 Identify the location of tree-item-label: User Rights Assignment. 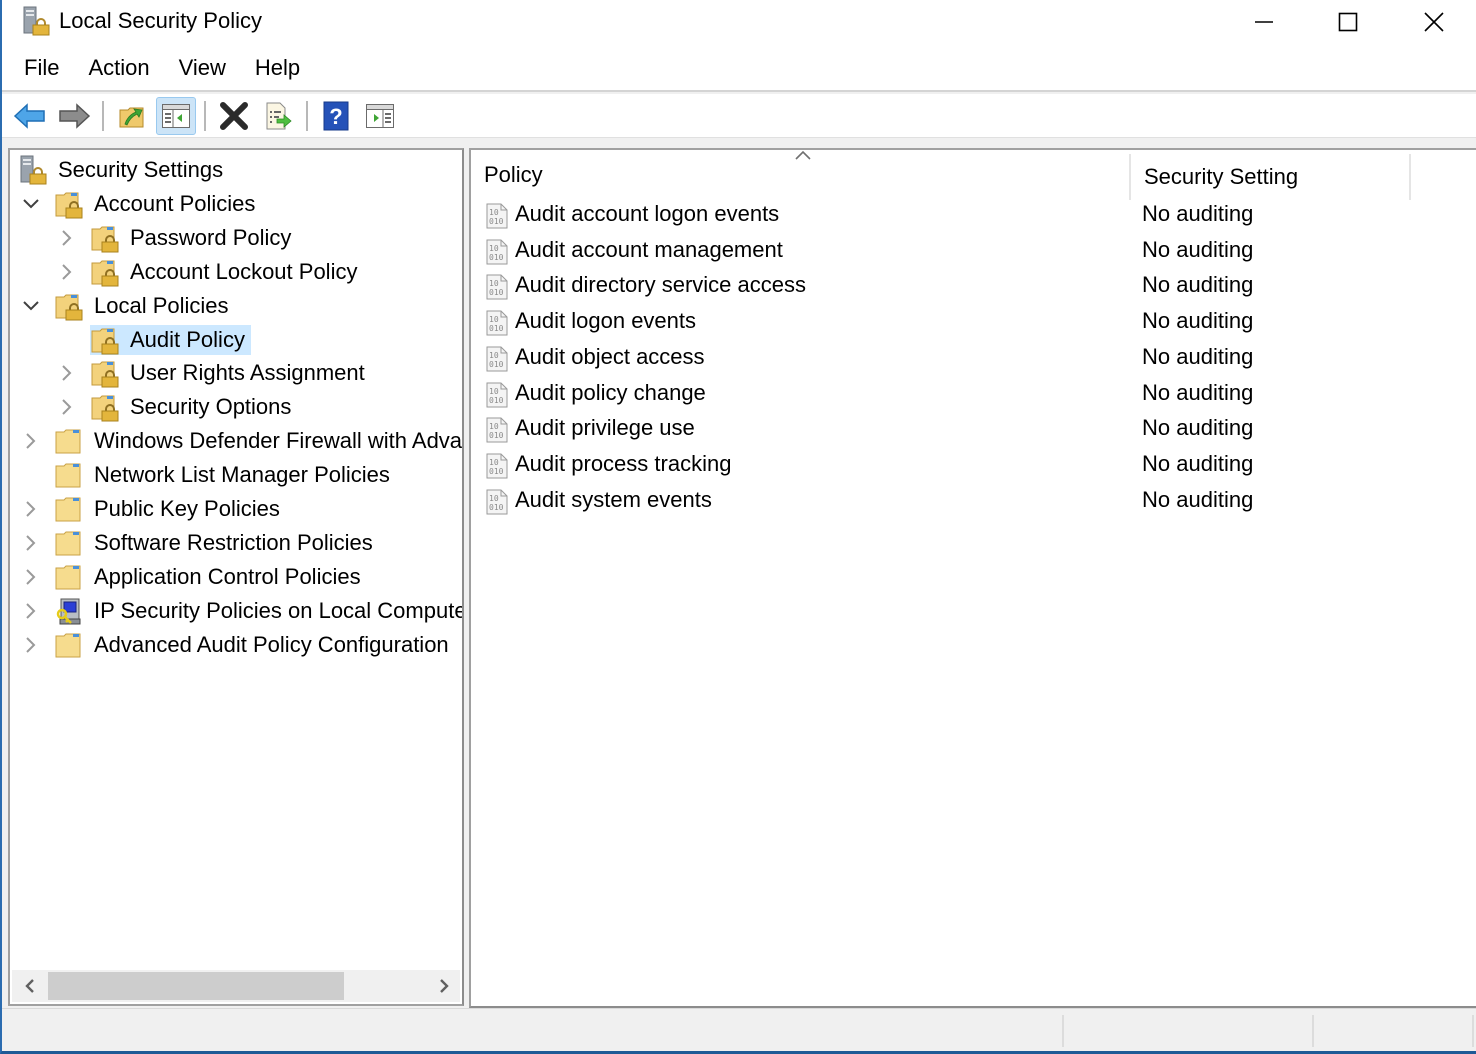
(247, 373).